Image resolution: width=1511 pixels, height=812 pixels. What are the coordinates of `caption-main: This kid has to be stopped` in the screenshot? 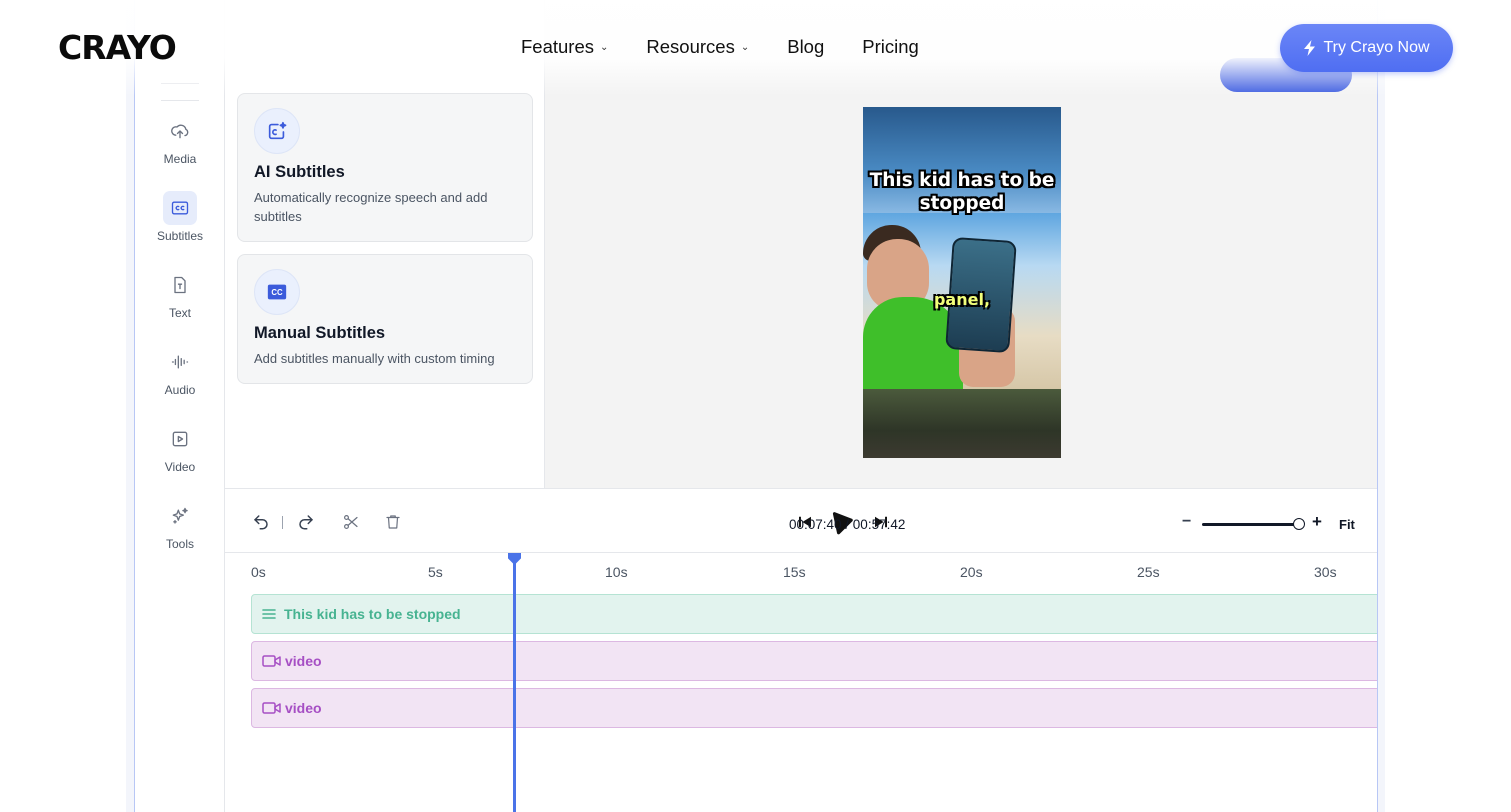 It's located at (962, 192).